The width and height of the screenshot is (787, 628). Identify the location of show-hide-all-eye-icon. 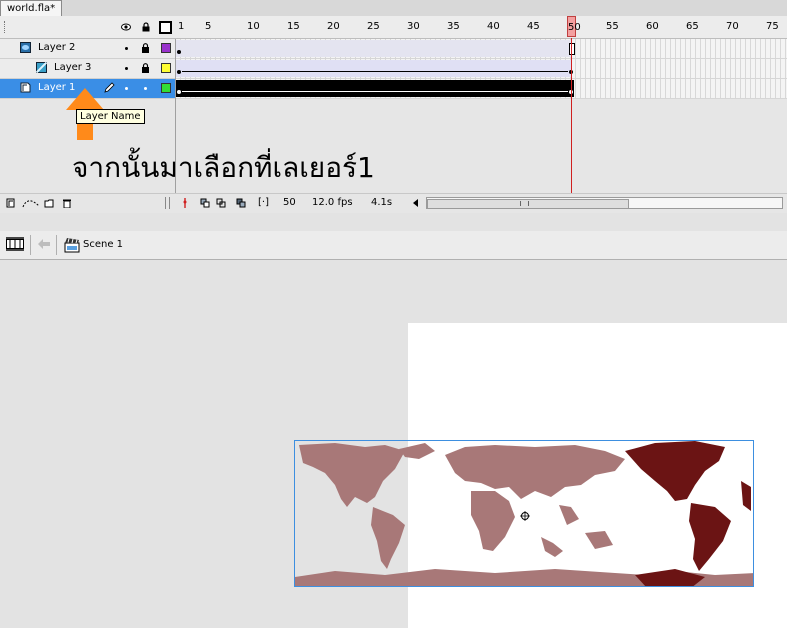
(126, 27).